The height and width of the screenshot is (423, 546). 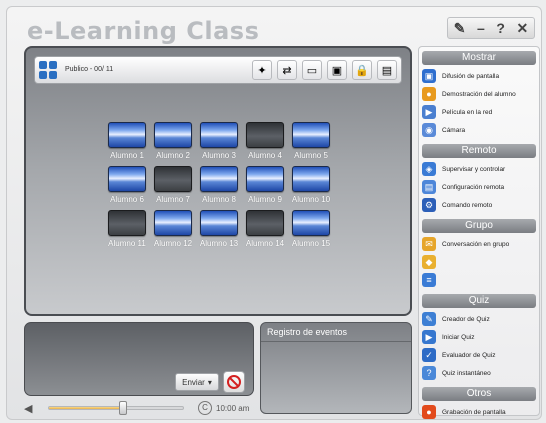 I want to click on sidebar-item: ? Quiz instantáneo, so click(x=479, y=373).